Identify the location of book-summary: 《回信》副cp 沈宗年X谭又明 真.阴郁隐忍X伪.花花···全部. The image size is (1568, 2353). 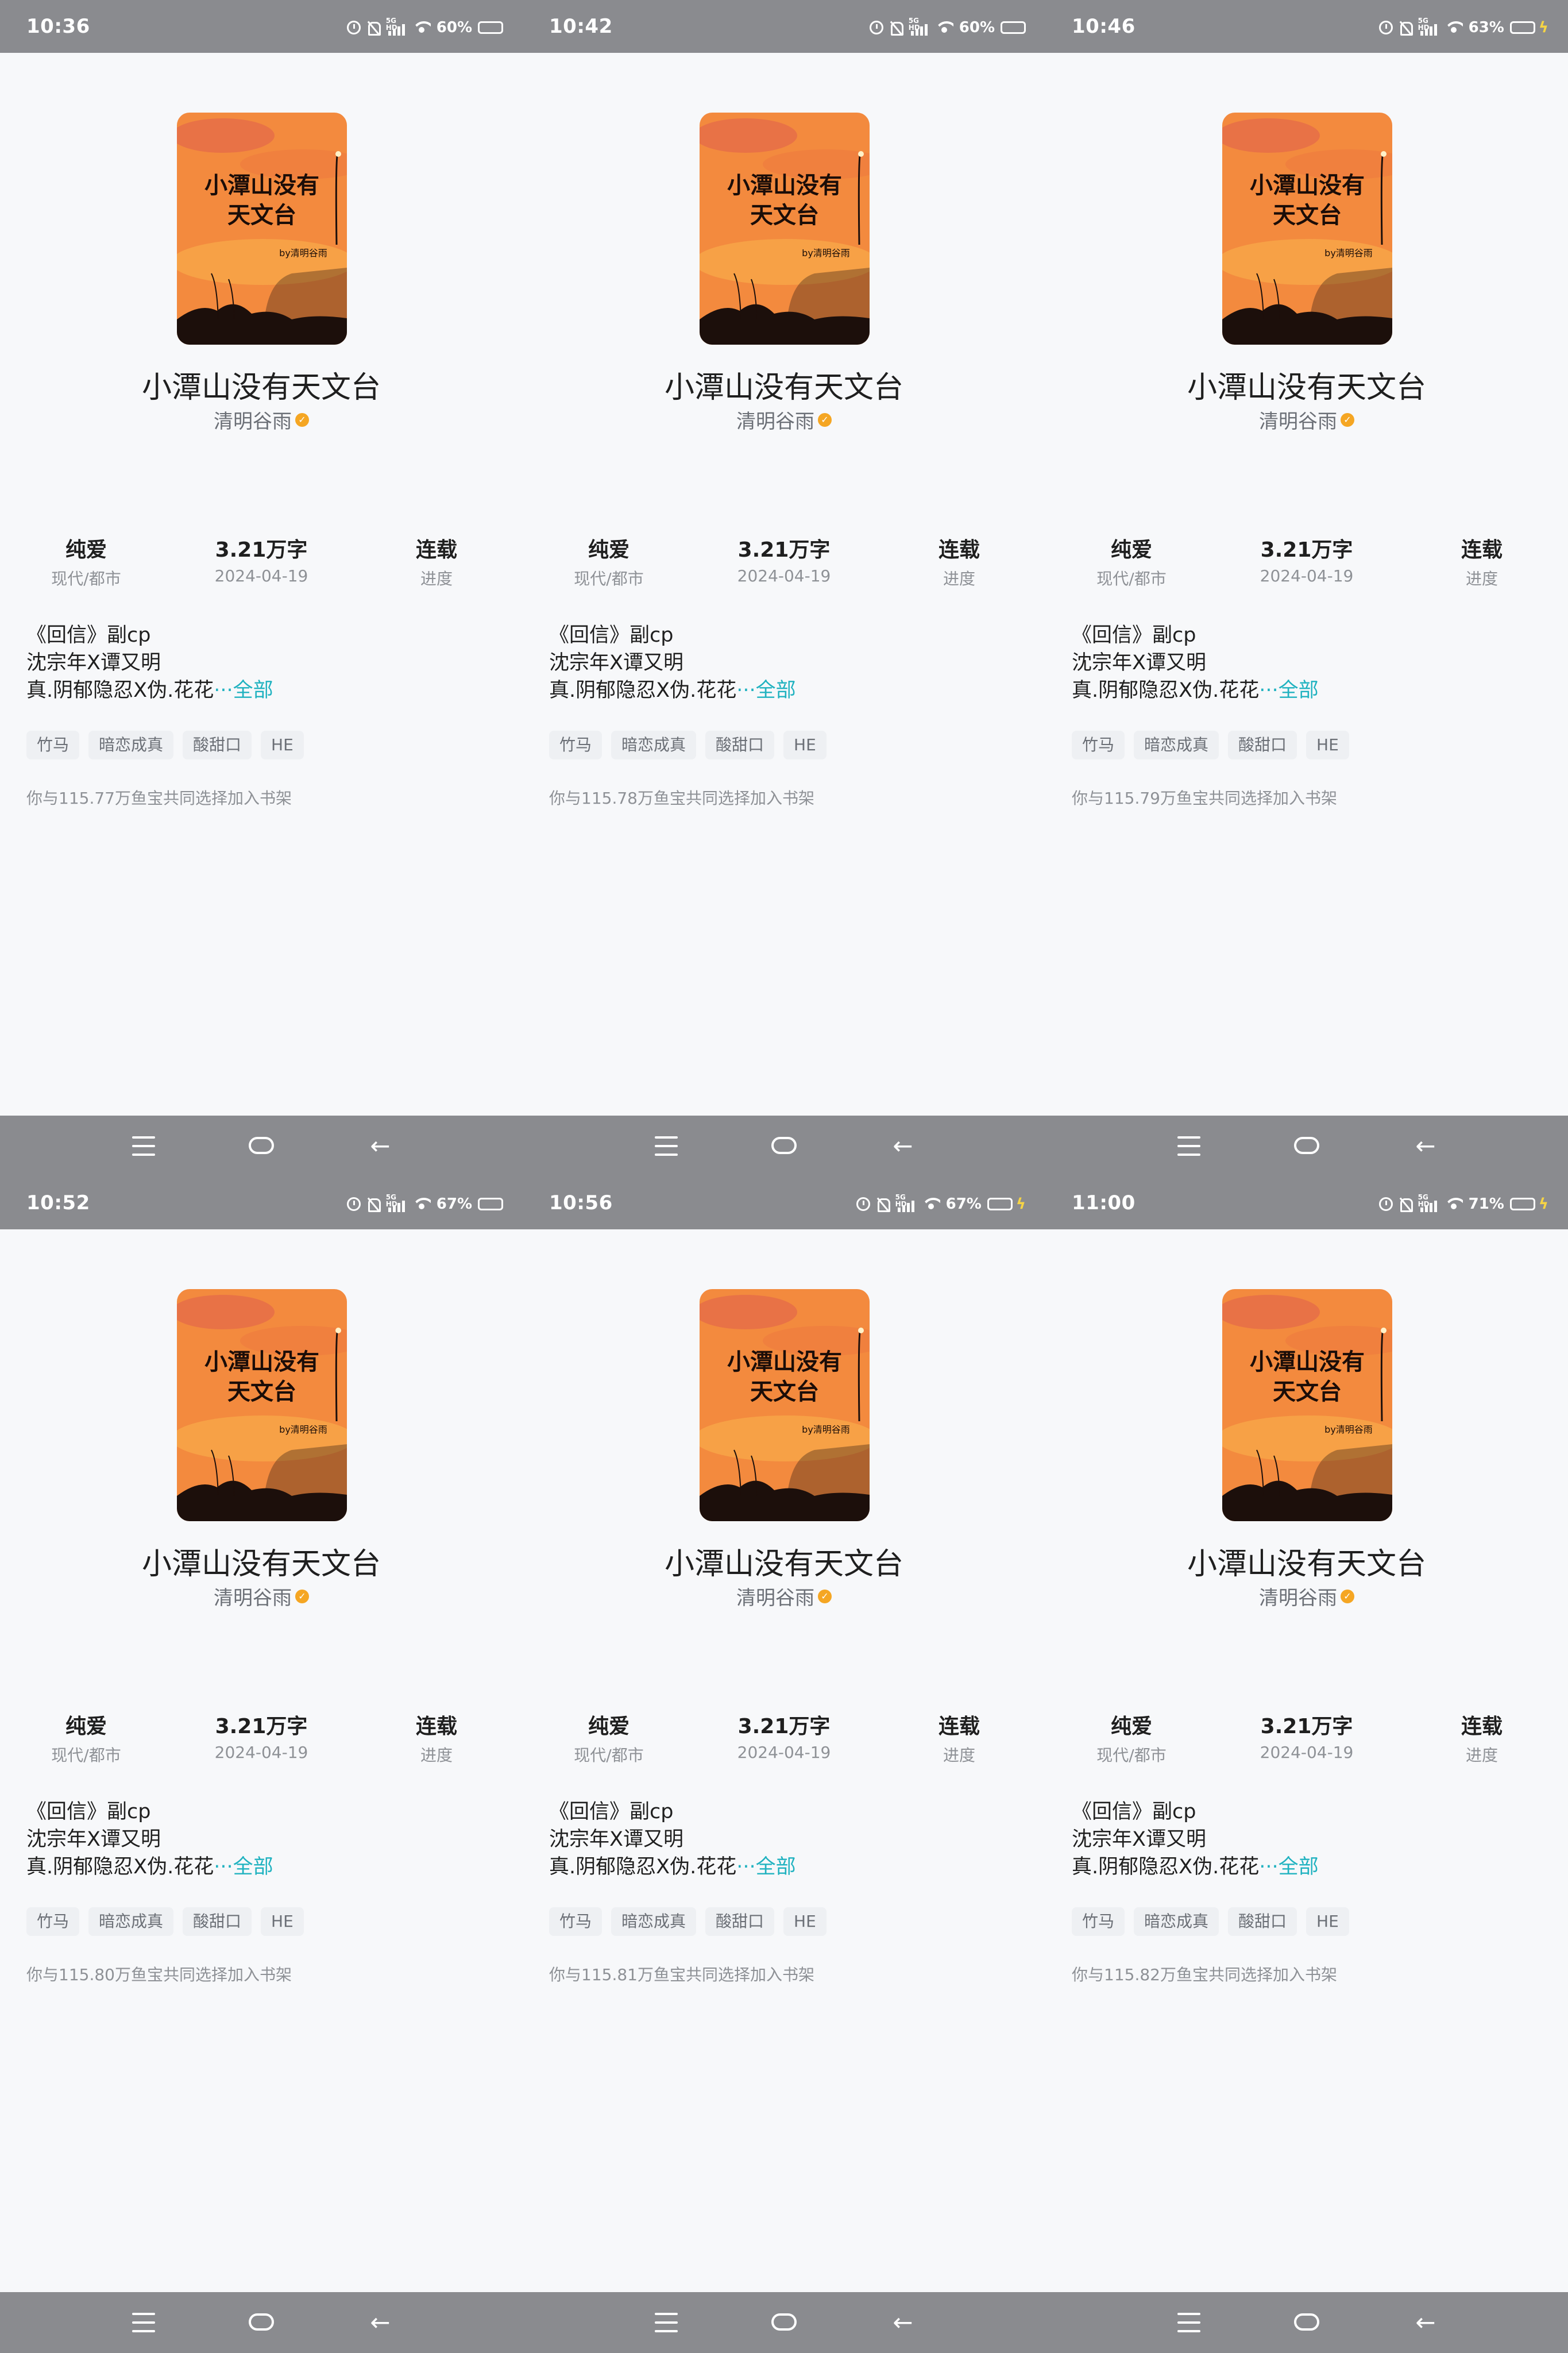
(790, 663).